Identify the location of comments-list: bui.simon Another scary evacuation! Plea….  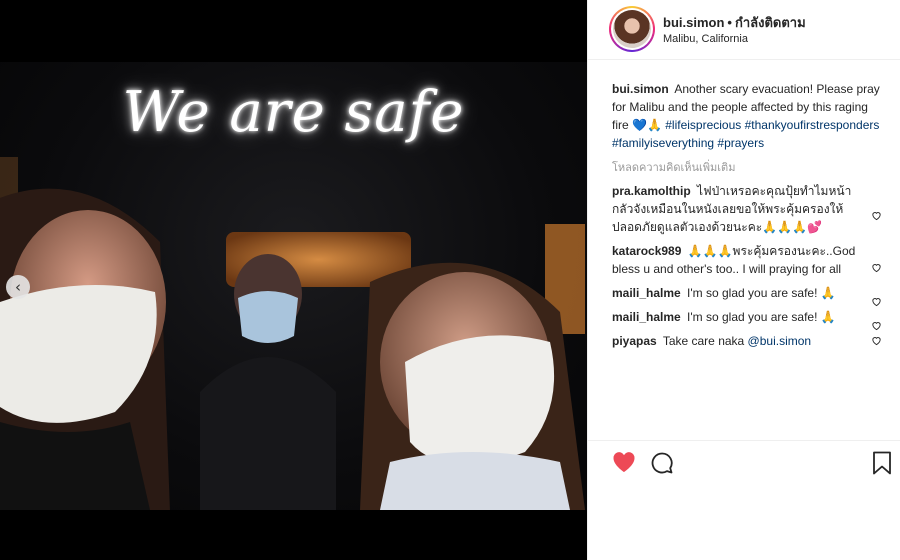
(747, 215).